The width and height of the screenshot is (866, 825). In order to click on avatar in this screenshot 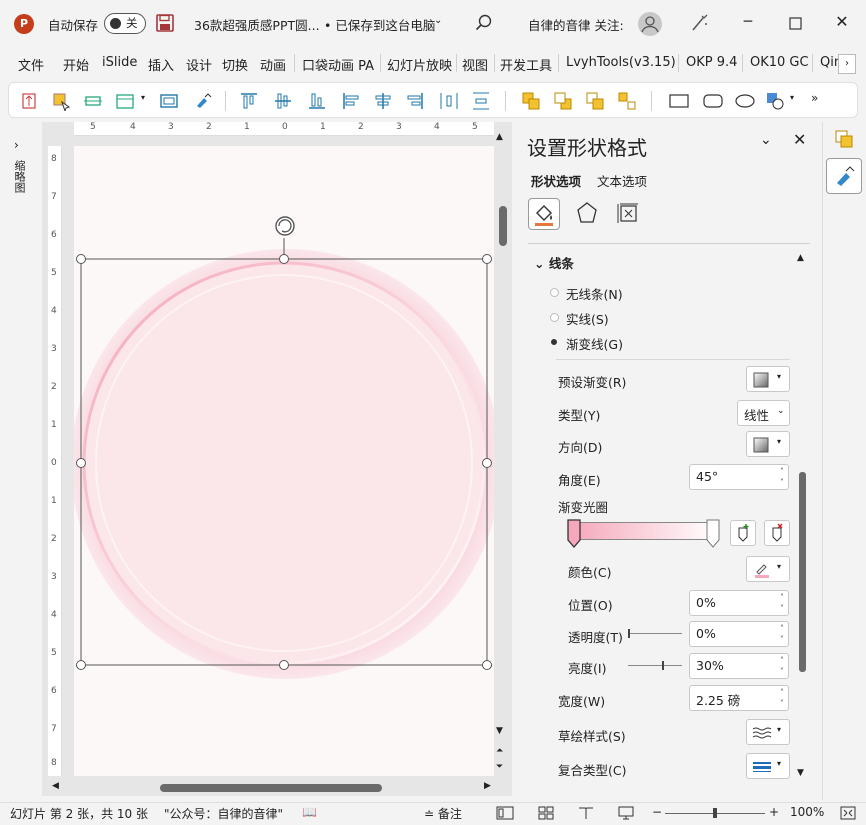, I will do `click(650, 24)`.